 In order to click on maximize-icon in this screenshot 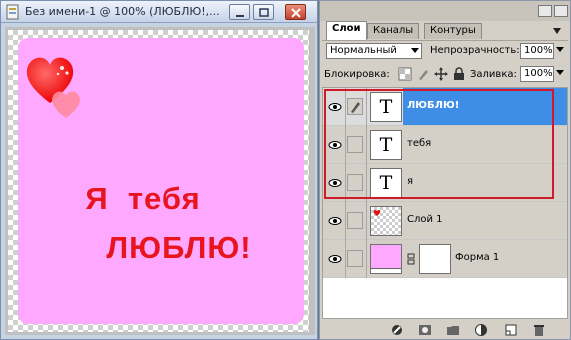, I will do `click(264, 12)`.